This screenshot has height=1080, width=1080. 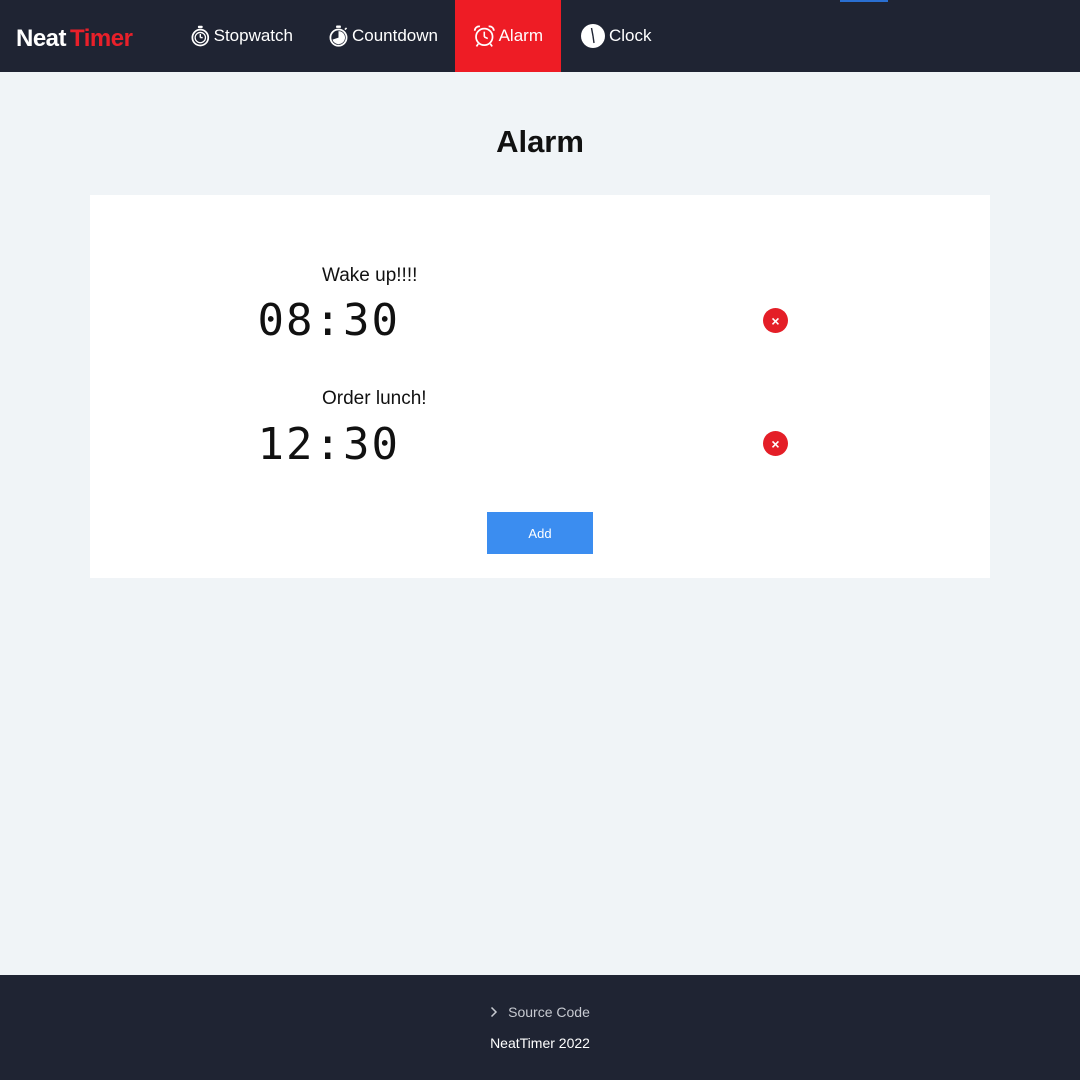 I want to click on alarm-label: Order lunch!, so click(x=374, y=398).